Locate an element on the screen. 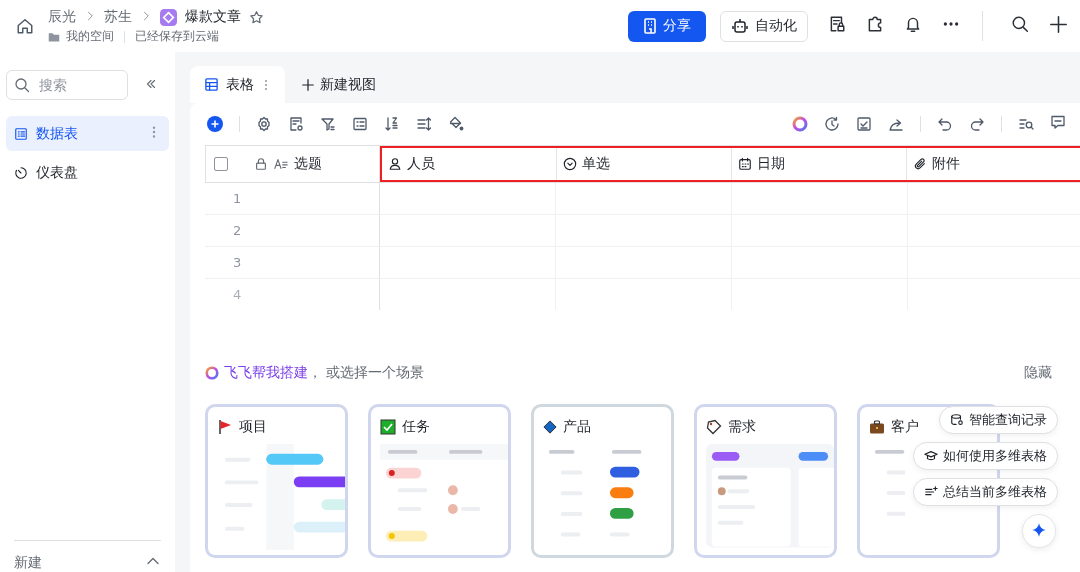  filter-icon is located at coordinates (328, 124).